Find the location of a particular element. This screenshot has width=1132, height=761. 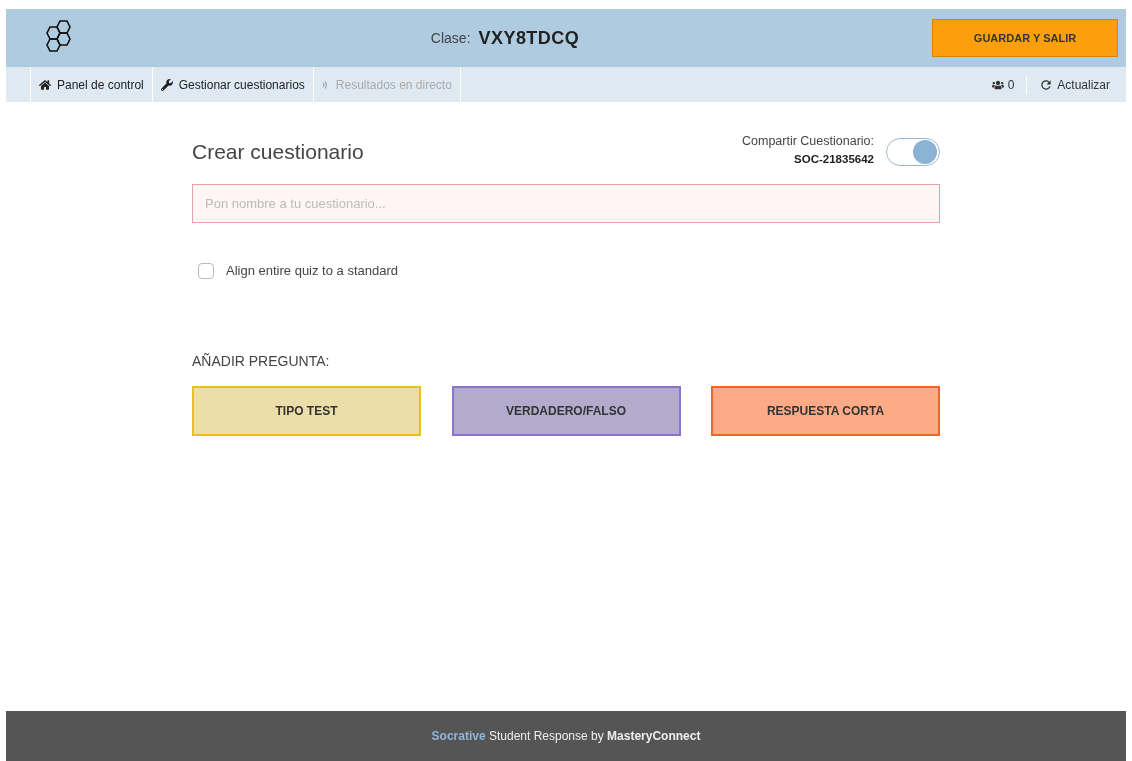

question-type-button: TIPO TEST is located at coordinates (306, 410).